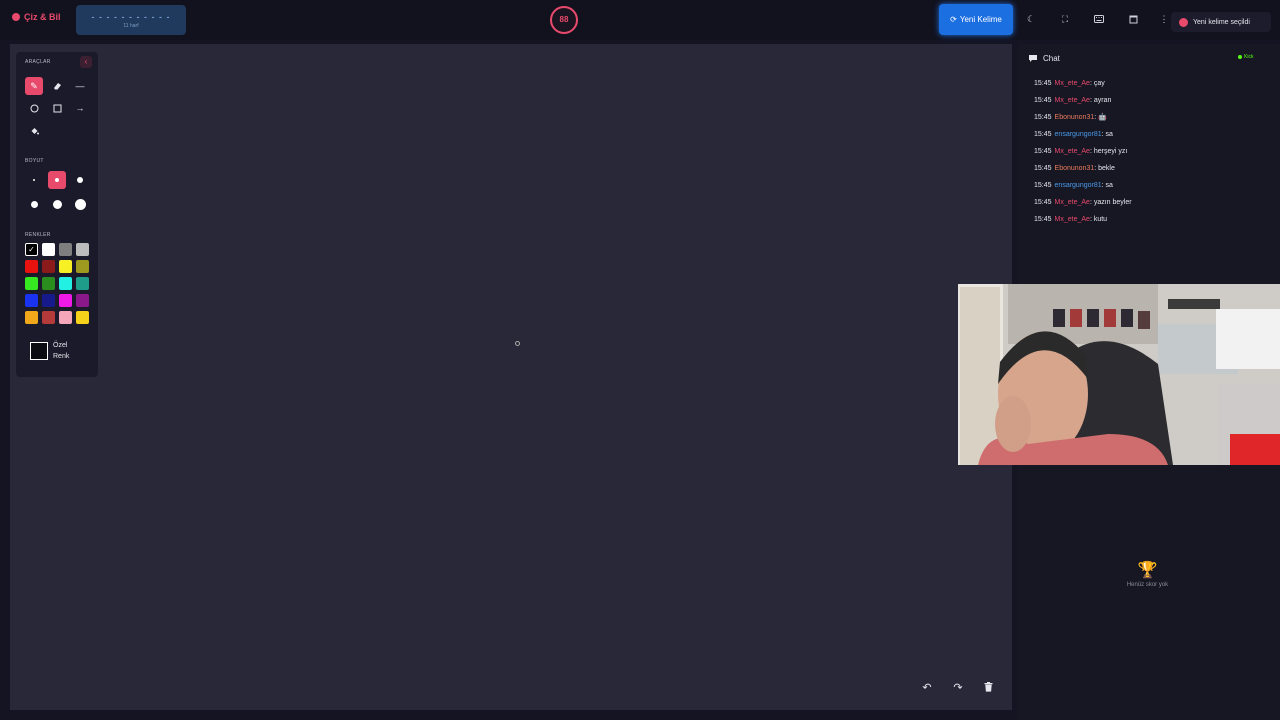 Image resolution: width=1280 pixels, height=720 pixels. Describe the element at coordinates (1031, 19) in the screenshot. I see `moon-icon: ☾` at that location.